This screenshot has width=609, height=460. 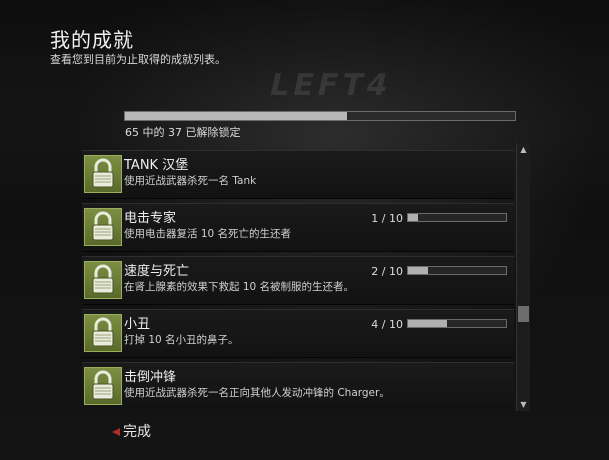 What do you see at coordinates (331, 85) in the screenshot?
I see `background-graffiti: LEFT4` at bounding box center [331, 85].